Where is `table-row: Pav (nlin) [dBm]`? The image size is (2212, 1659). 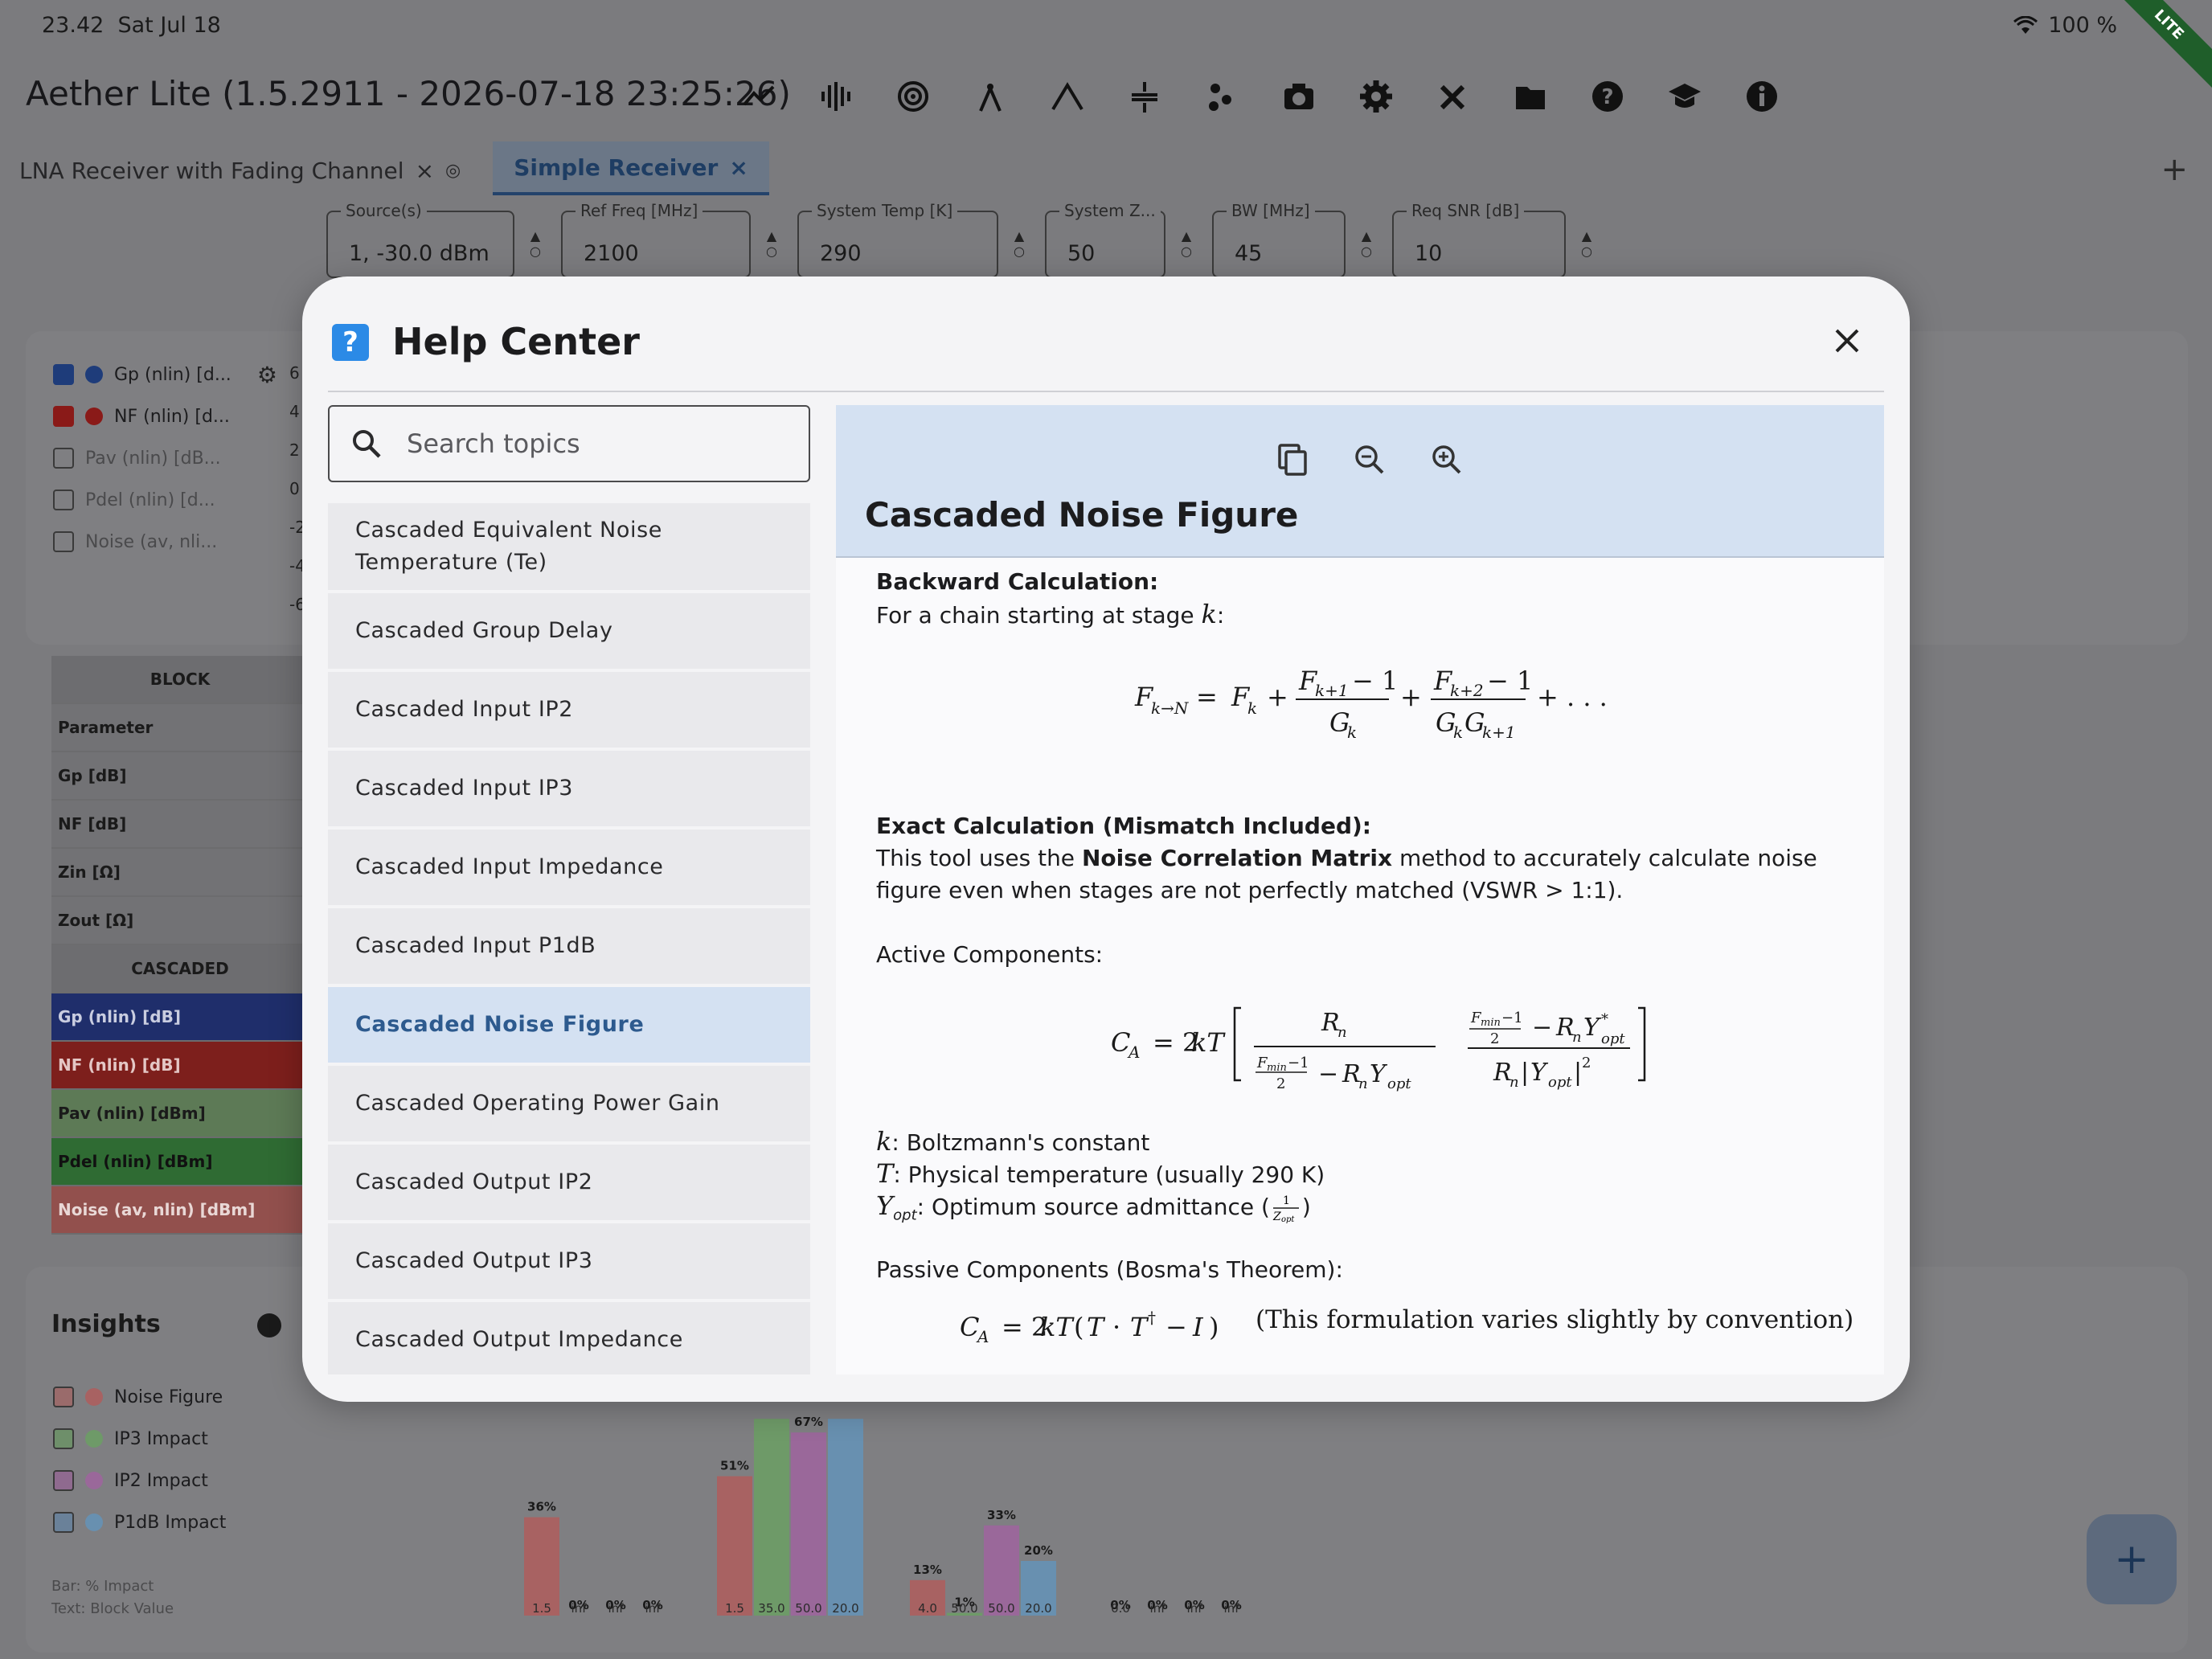
table-row: Pav (nlin) [dBm] is located at coordinates (176, 1114).